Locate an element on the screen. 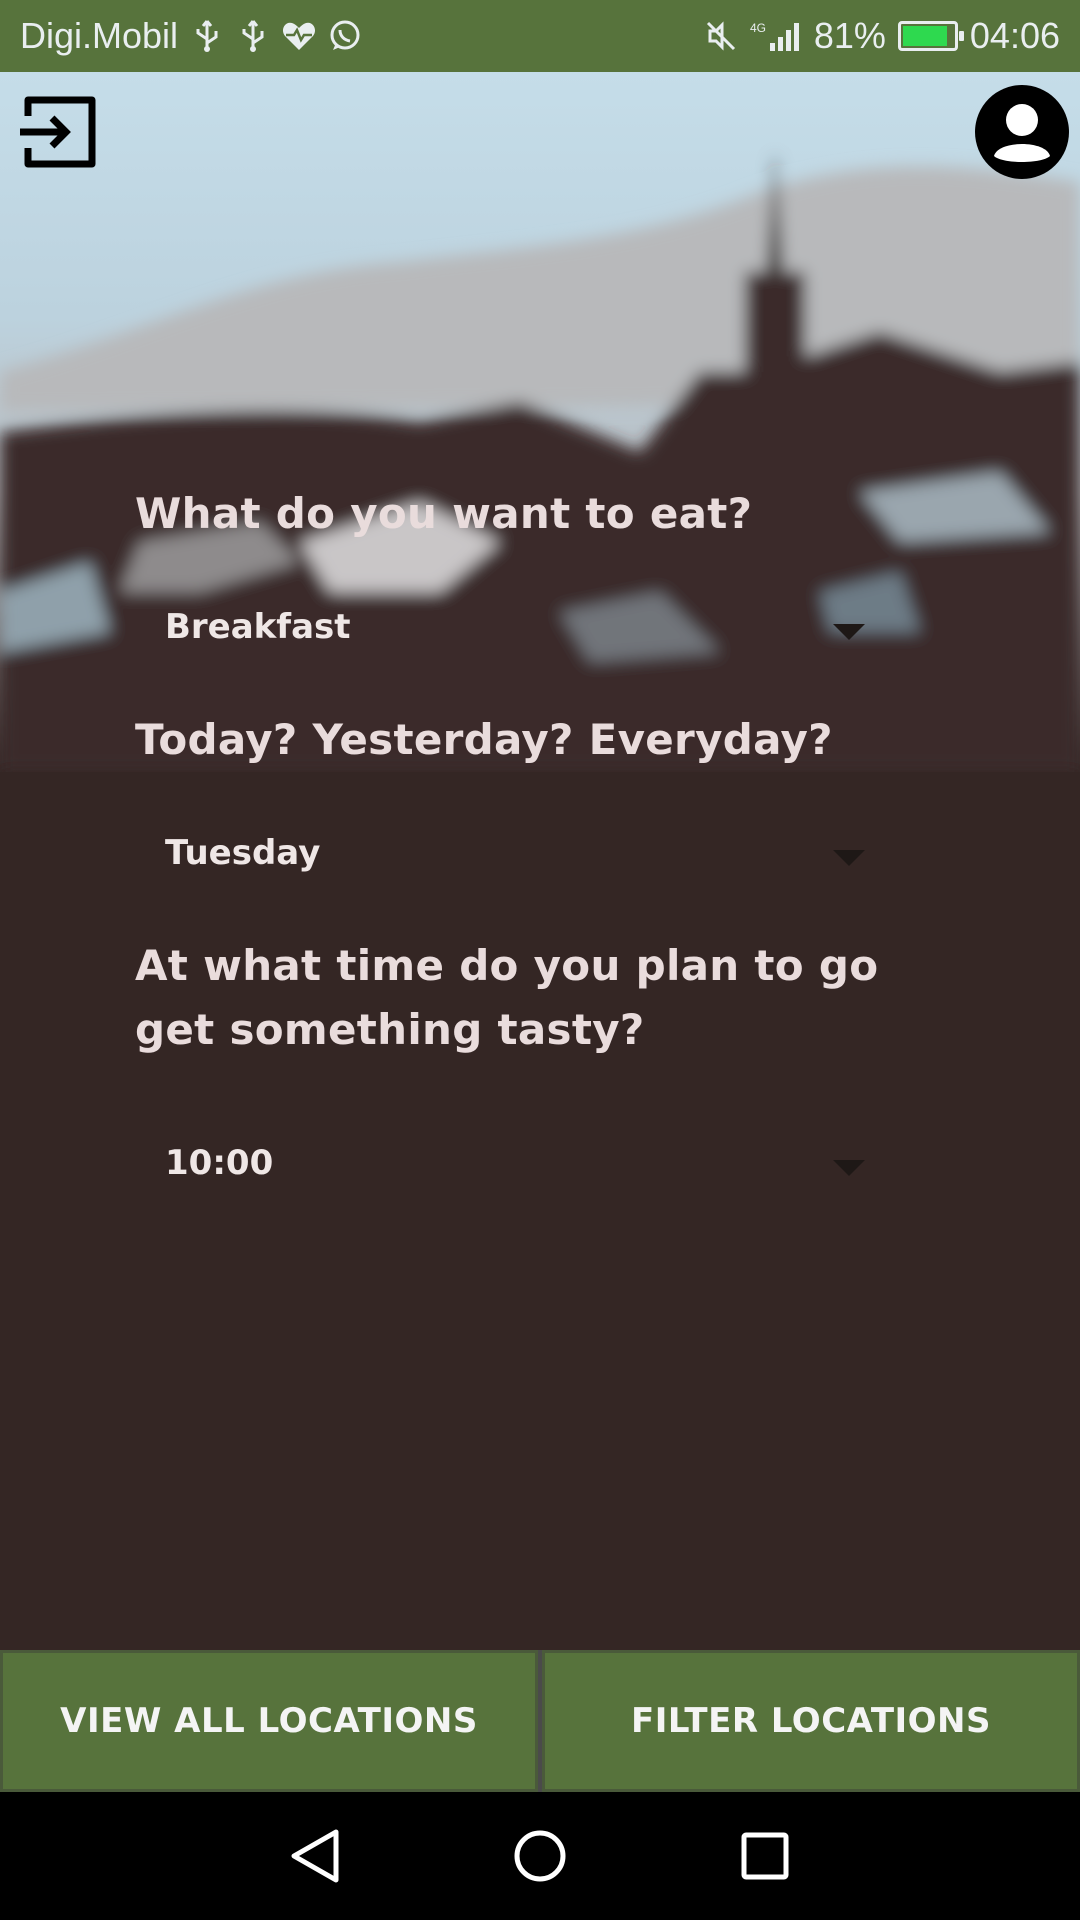 This screenshot has width=1080, height=1920. network-type-label: 4G is located at coordinates (758, 28).